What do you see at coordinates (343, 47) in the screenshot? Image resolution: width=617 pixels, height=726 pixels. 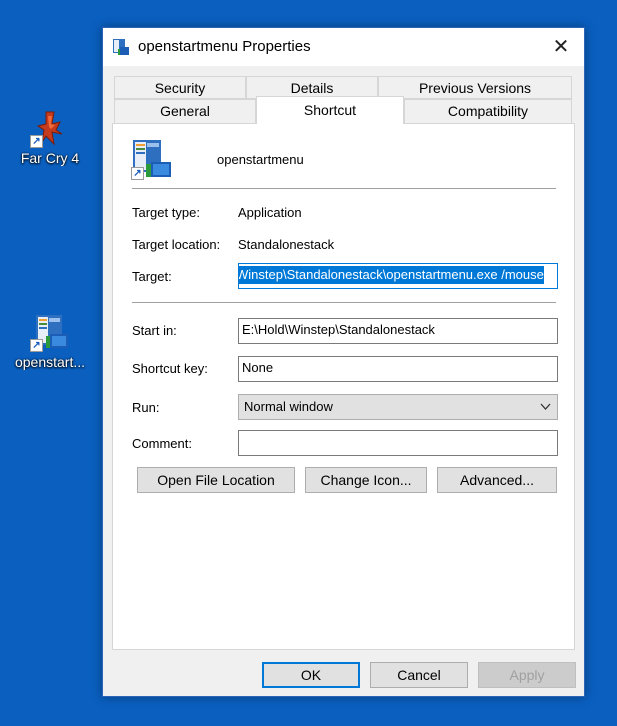 I see `title-bar: openstartmenu Properties ✕` at bounding box center [343, 47].